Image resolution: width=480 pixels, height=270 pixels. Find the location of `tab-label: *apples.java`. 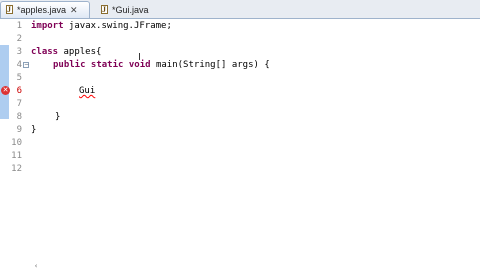

tab-label: *apples.java is located at coordinates (42, 10).